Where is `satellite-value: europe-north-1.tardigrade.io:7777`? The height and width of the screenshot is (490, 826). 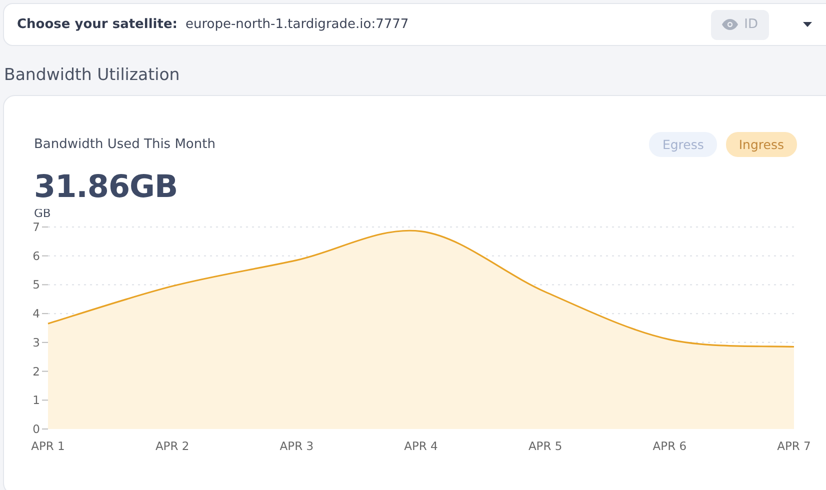 satellite-value: europe-north-1.tardigrade.io:7777 is located at coordinates (297, 24).